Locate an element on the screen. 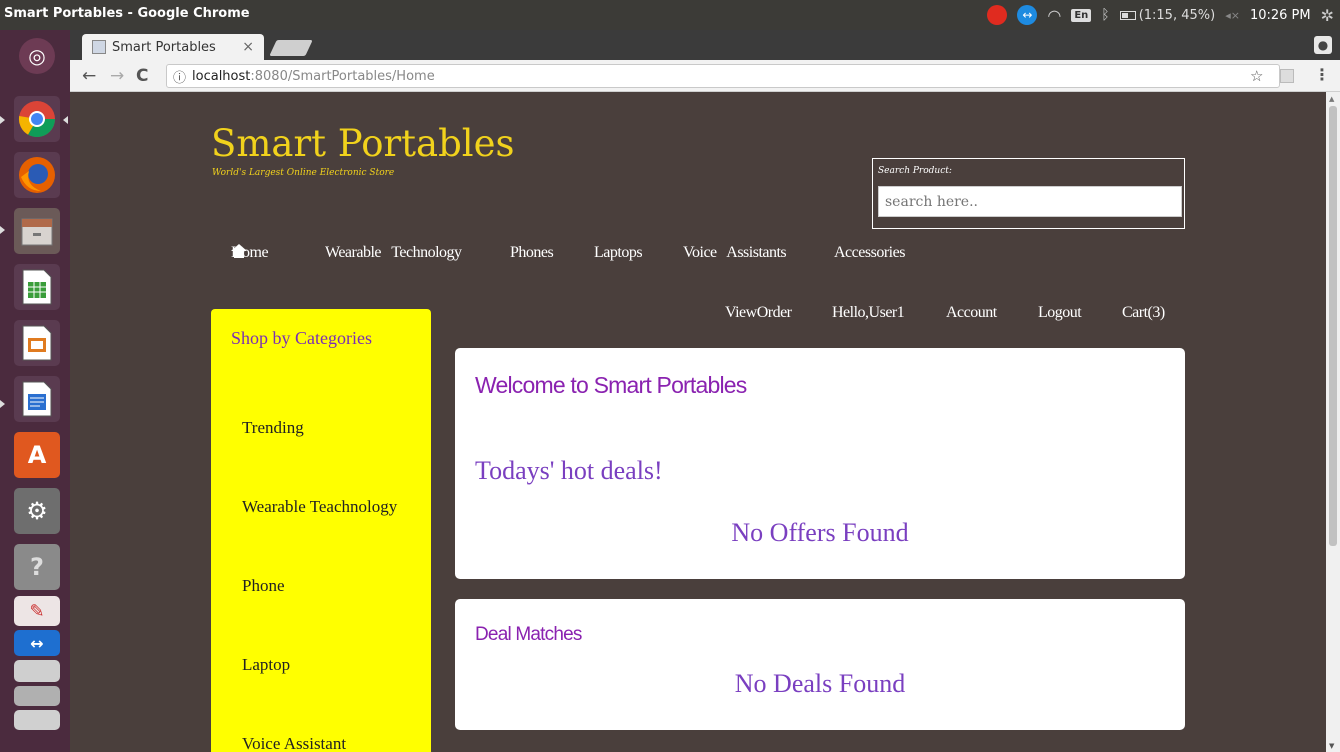 This screenshot has height=752, width=1340. nav-wearable-technology: Wearable Technology is located at coordinates (393, 253).